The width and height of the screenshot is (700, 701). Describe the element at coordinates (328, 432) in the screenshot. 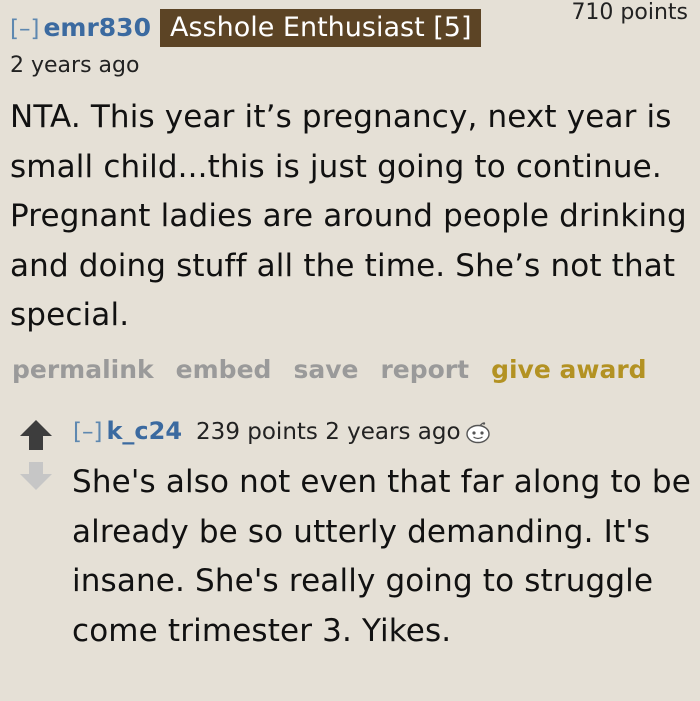

I see `reply-score-and-age: 239 points 2 years ago` at that location.